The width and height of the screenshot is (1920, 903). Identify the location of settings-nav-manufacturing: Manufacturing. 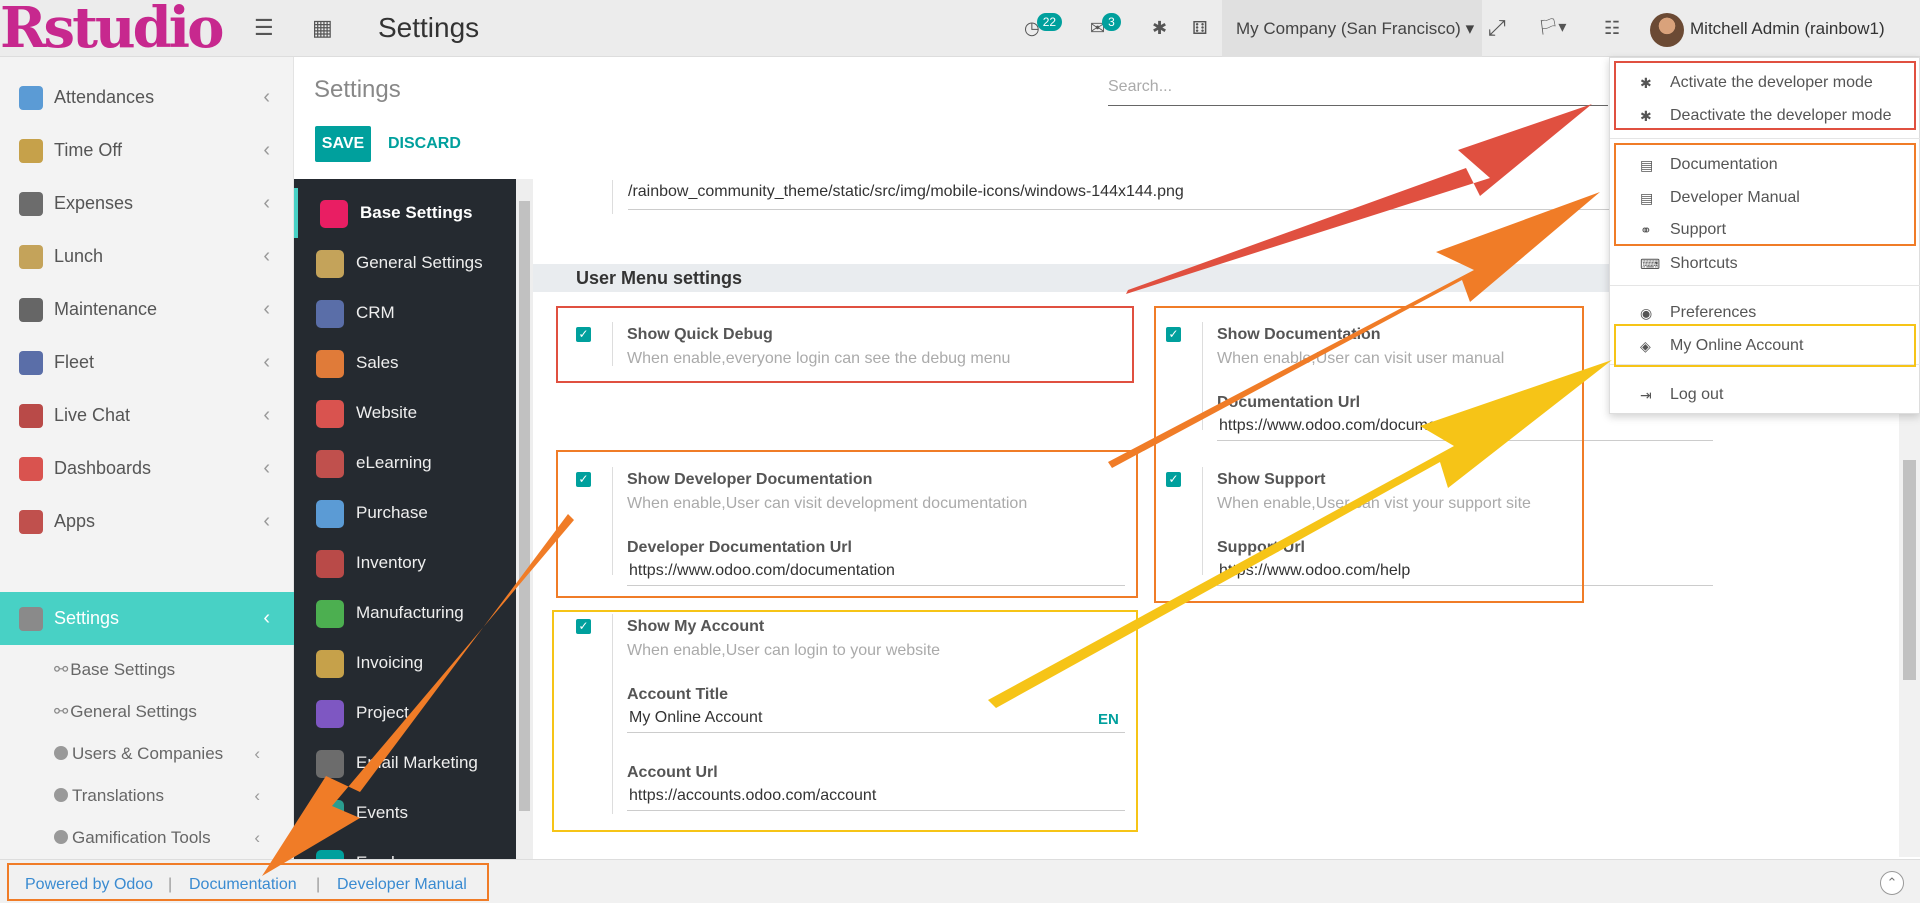
(405, 613).